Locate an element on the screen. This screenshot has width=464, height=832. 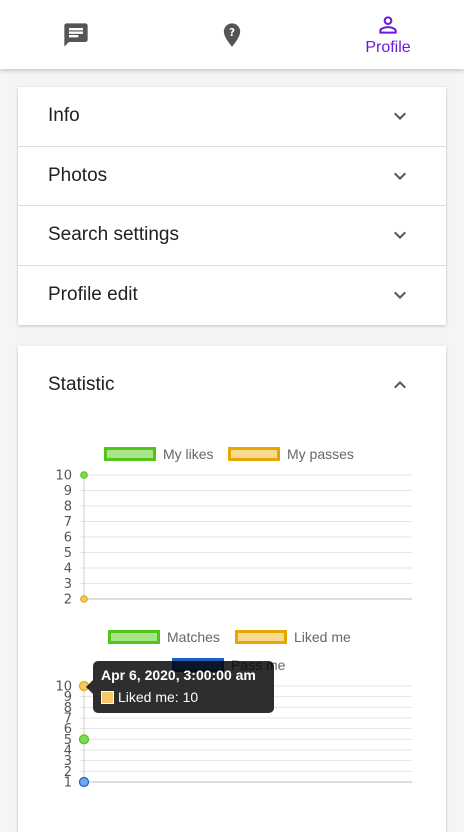
location-help-icon: ? is located at coordinates (232, 34).